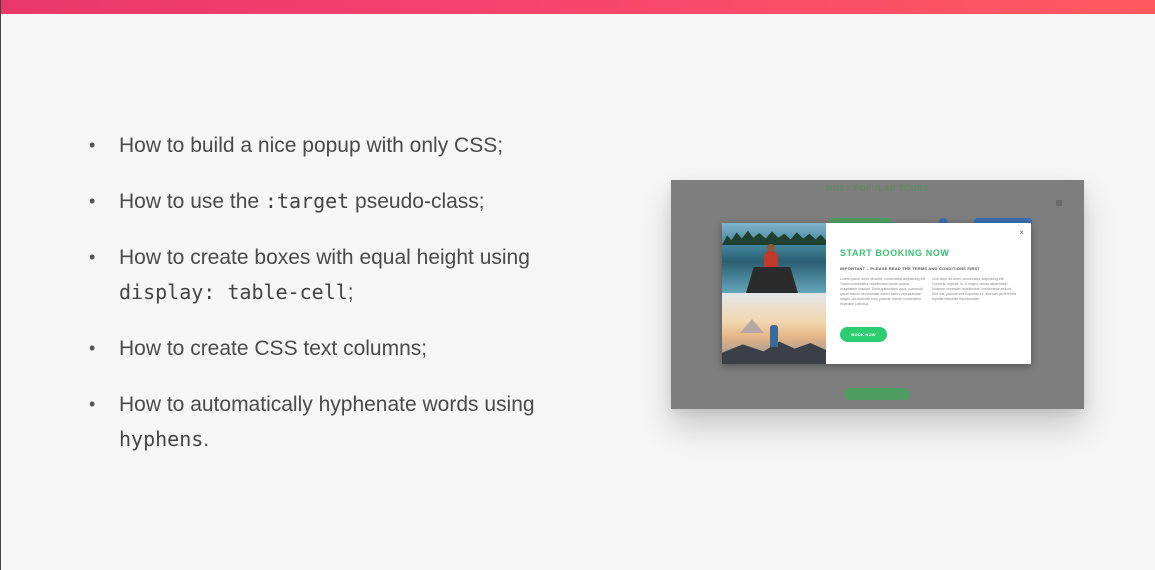 Image resolution: width=1155 pixels, height=570 pixels. Describe the element at coordinates (417, 201) in the screenshot. I see `list-item-text: pseudo-class;` at that location.